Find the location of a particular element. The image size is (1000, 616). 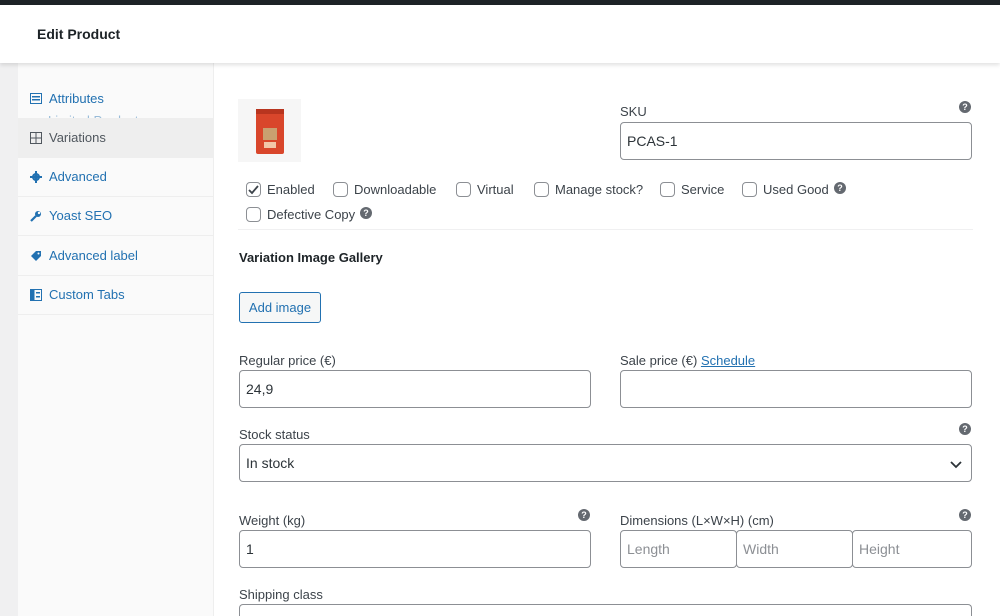

sidebar-item-attributes: Attributes is located at coordinates (115, 99).